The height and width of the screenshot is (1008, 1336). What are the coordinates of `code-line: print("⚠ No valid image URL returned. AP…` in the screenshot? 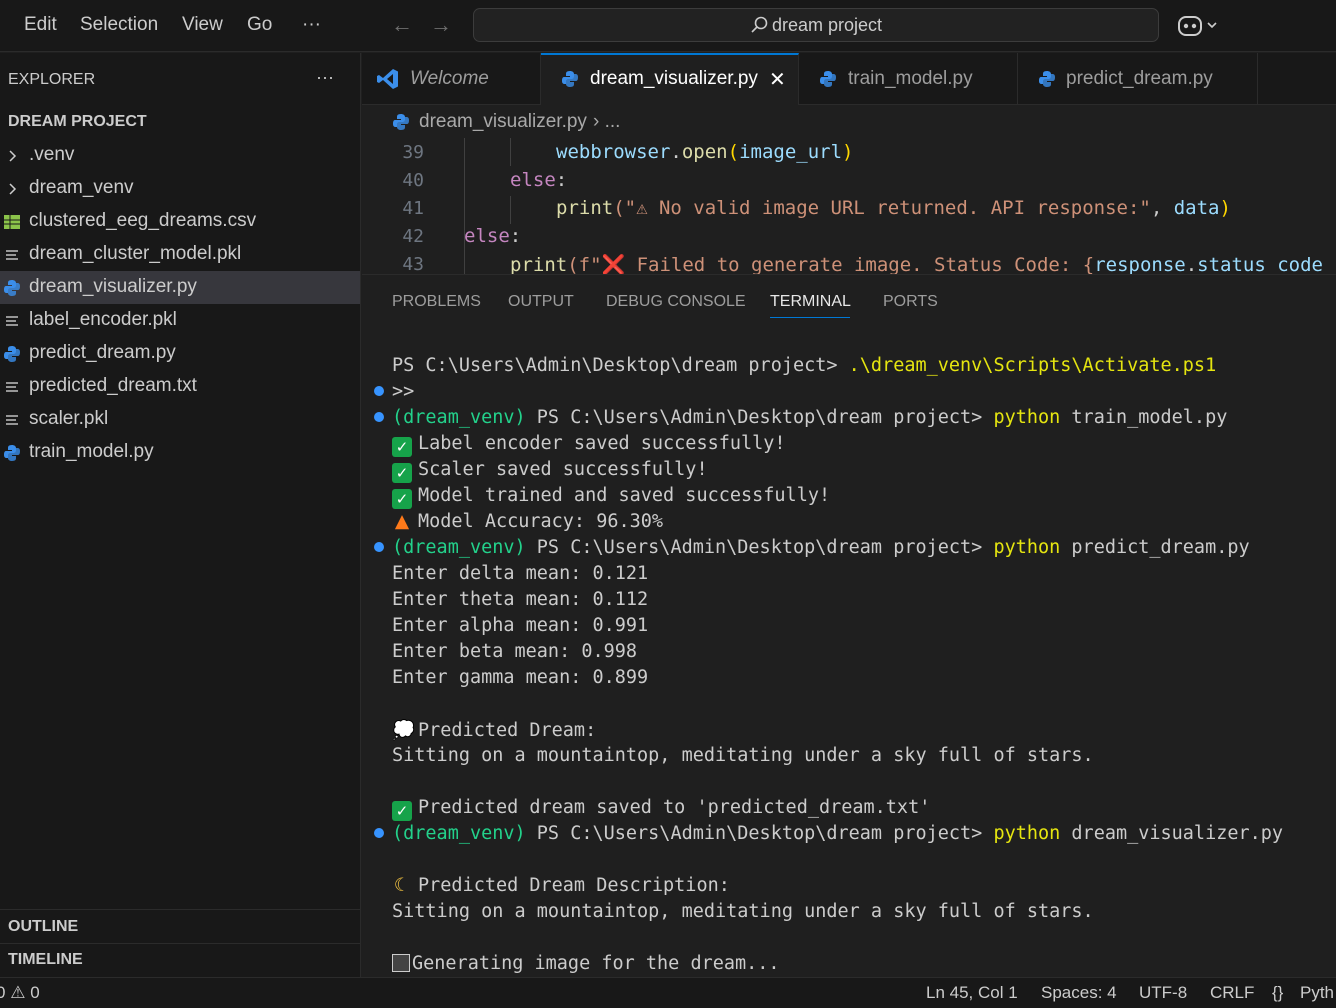 It's located at (893, 208).